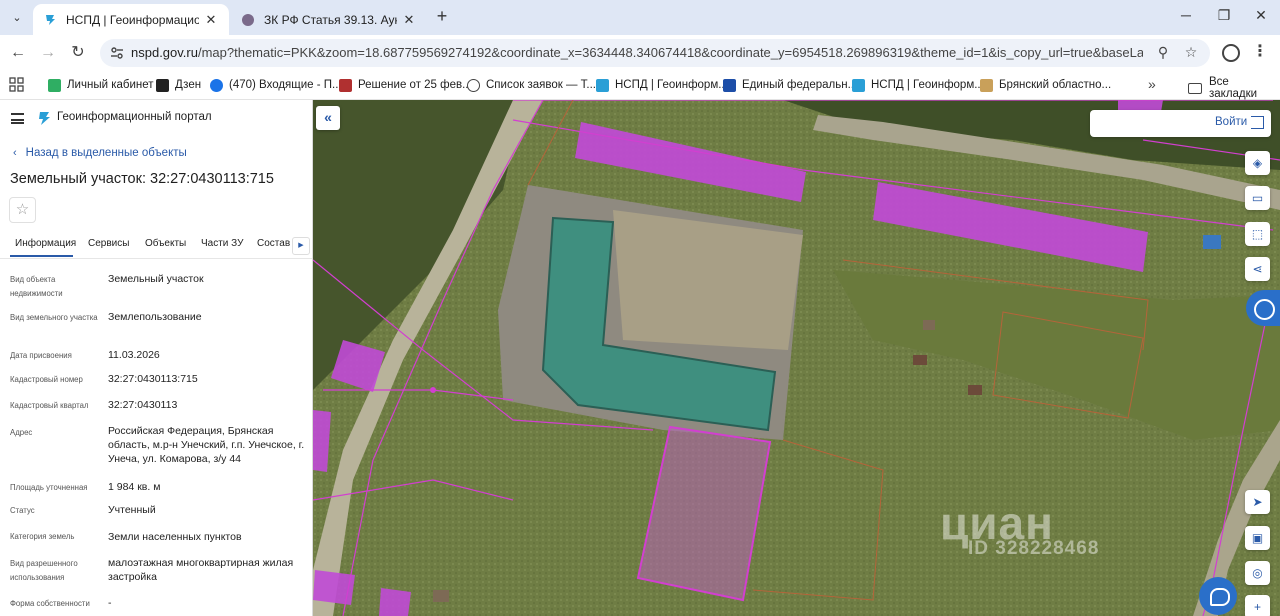 The image size is (1280, 616). Describe the element at coordinates (328, 118) in the screenshot. I see `collapse-panel-button: «` at that location.